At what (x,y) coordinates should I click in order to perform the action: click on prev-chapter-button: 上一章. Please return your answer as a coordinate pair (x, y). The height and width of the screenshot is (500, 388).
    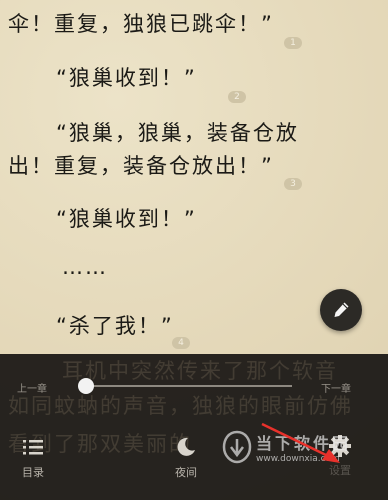
    Looking at the image, I should click on (32, 387).